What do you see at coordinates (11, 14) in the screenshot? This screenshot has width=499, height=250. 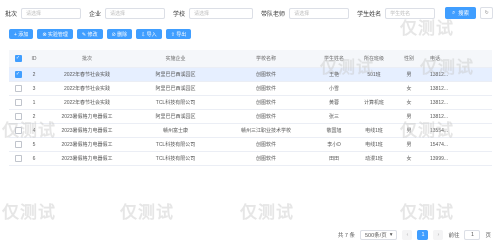 I see `batch-label: 批次` at bounding box center [11, 14].